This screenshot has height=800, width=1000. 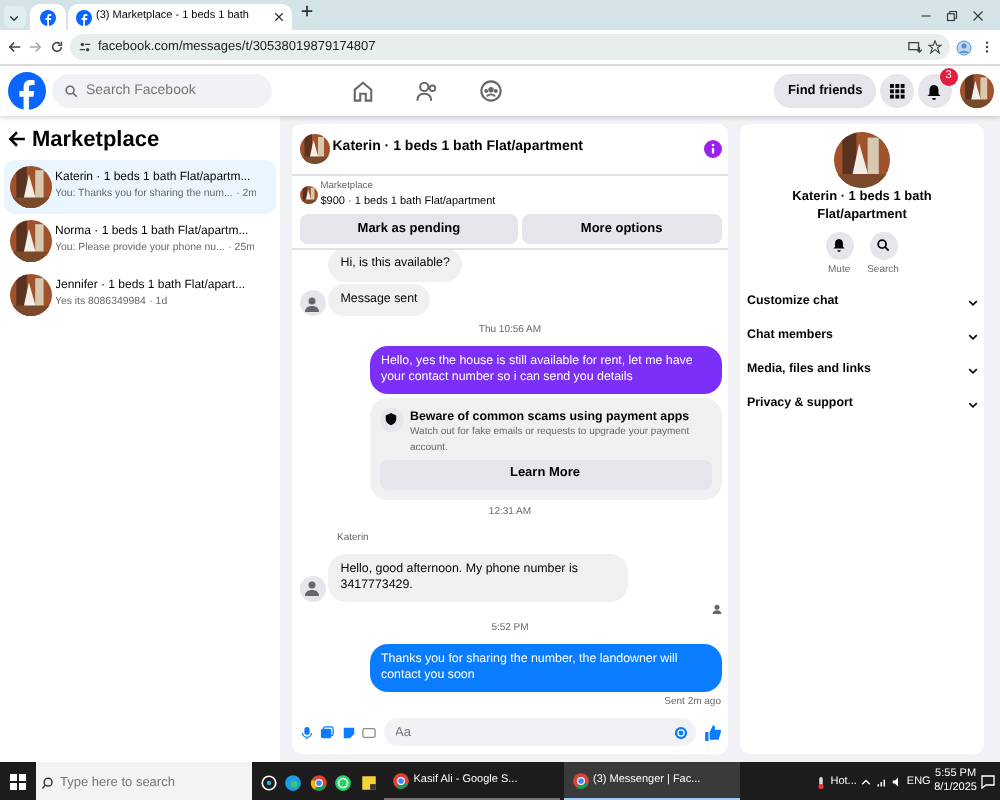 I want to click on shield-icon, so click(x=391, y=419).